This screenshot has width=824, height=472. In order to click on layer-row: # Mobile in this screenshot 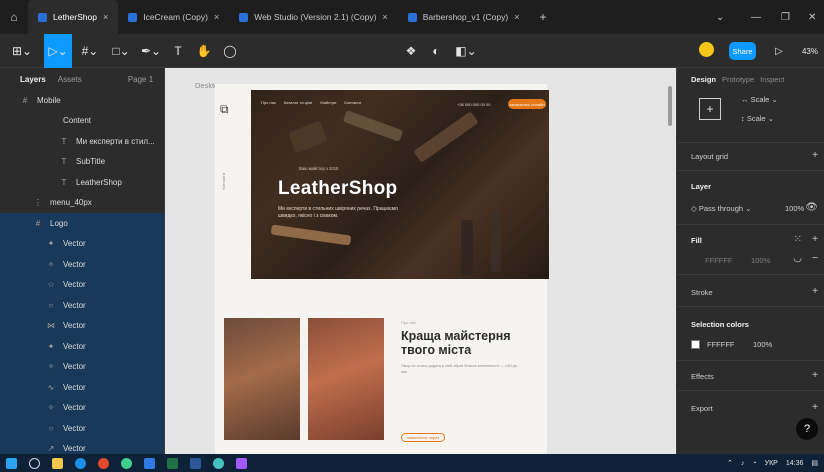, I will do `click(82, 100)`.